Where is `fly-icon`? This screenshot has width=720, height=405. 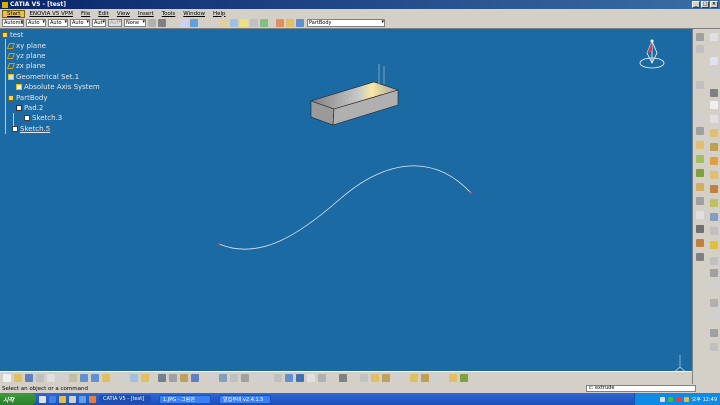 fly-icon is located at coordinates (212, 378).